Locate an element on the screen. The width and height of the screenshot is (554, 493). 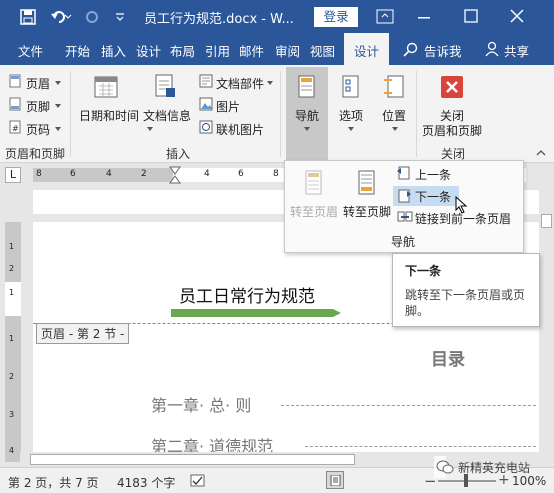
ruler-number: 8 is located at coordinates (276, 174).